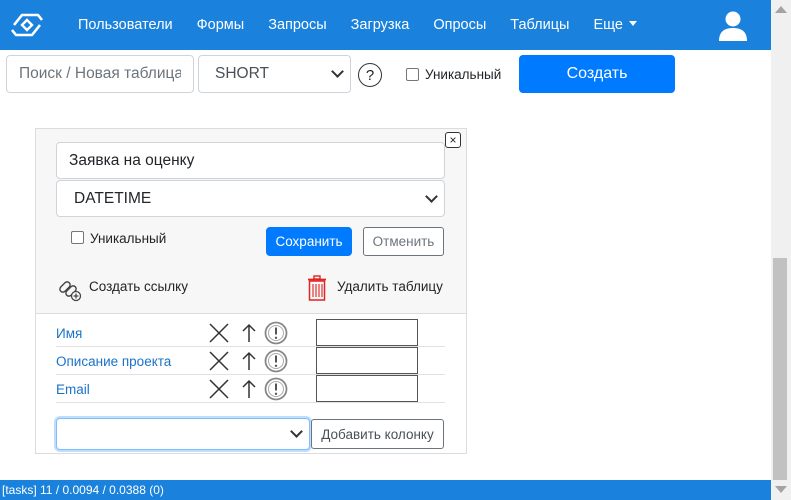 Image resolution: width=791 pixels, height=500 pixels. Describe the element at coordinates (125, 25) in the screenshot. I see `nav-item-users: Пользователи` at that location.